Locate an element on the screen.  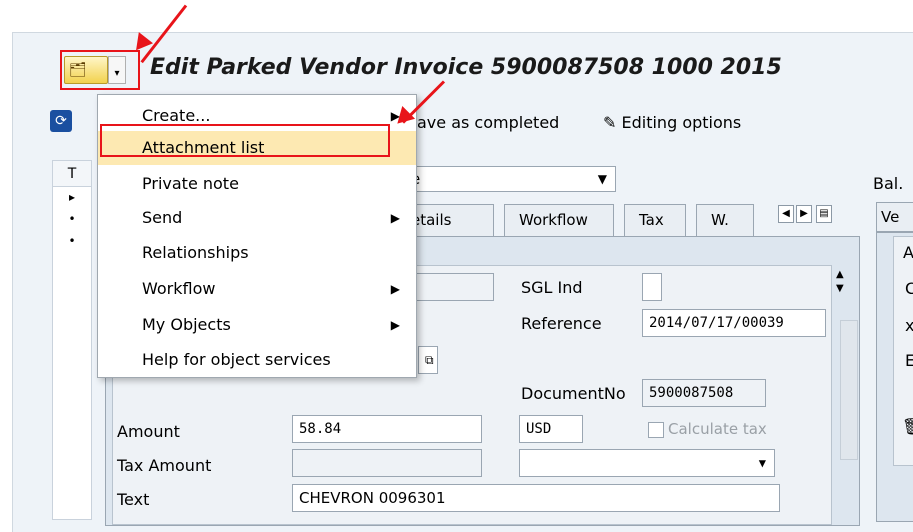
menu-item-my-objects: My Objects ▶ is located at coordinates (257, 325).